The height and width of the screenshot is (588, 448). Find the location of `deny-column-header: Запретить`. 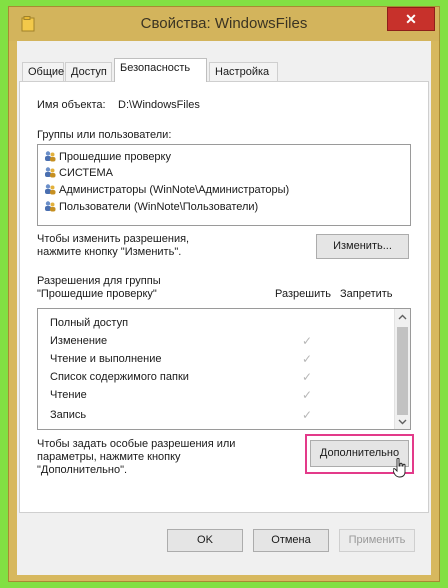

deny-column-header: Запретить is located at coordinates (366, 294).